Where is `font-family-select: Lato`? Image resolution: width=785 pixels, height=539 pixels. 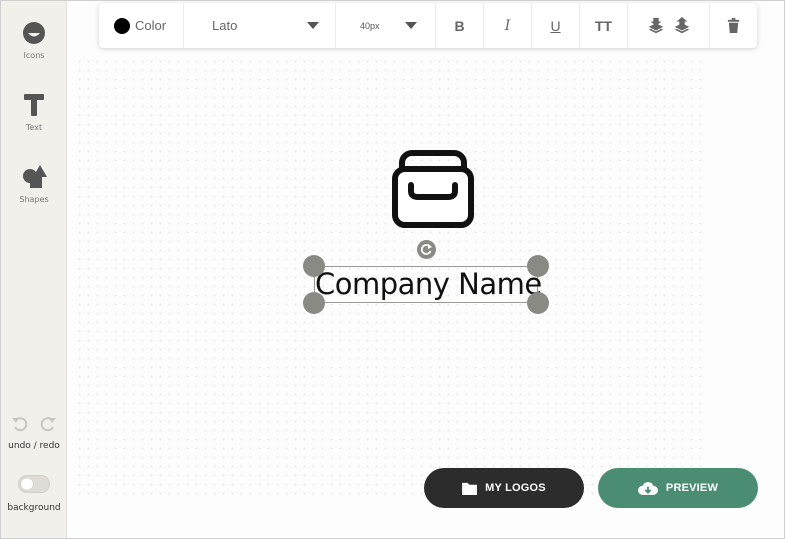
font-family-select: Lato is located at coordinates (260, 25).